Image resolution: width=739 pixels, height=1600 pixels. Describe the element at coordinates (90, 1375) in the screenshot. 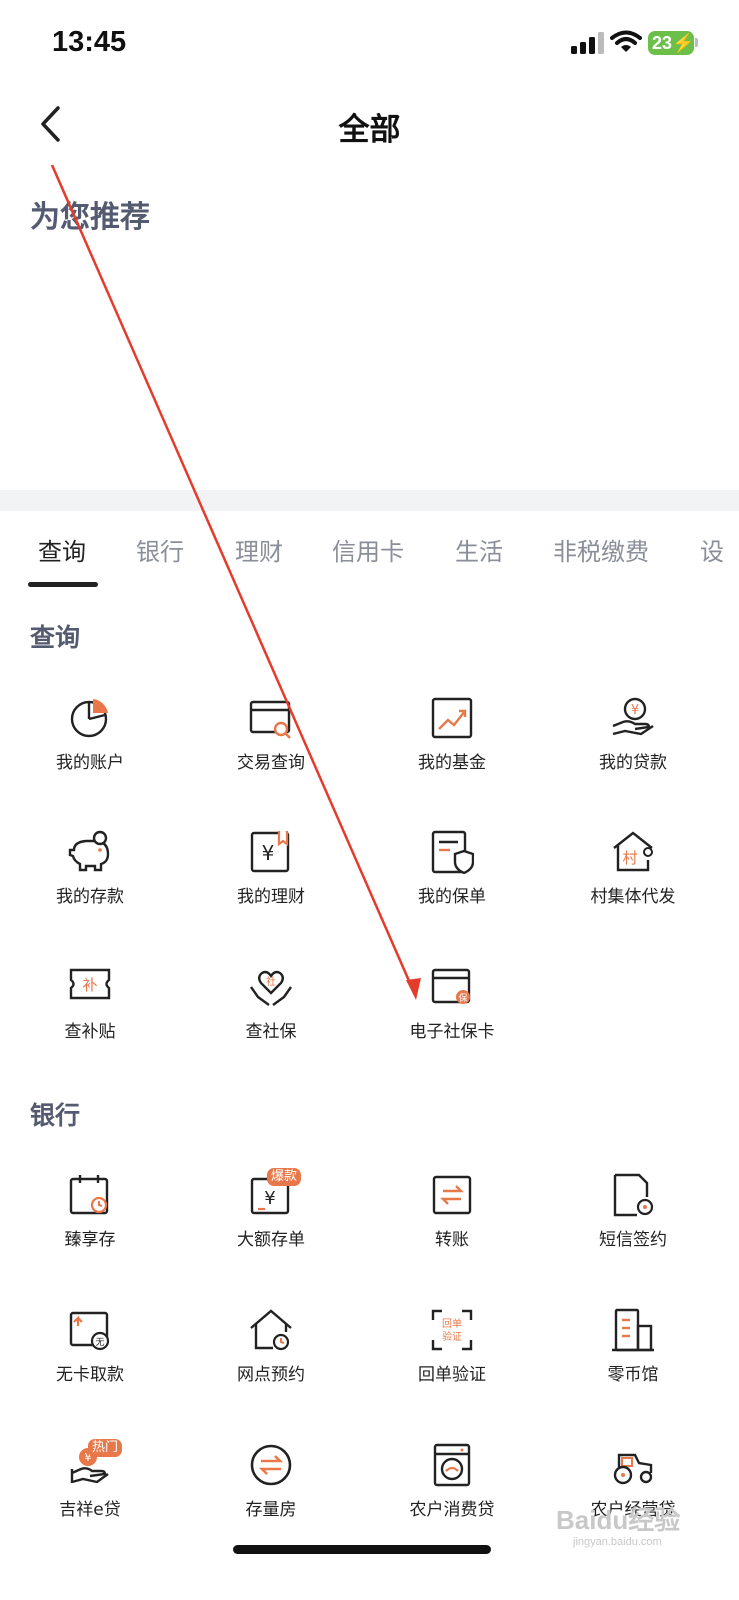

I see `grid-item-label: 无卡取款` at that location.